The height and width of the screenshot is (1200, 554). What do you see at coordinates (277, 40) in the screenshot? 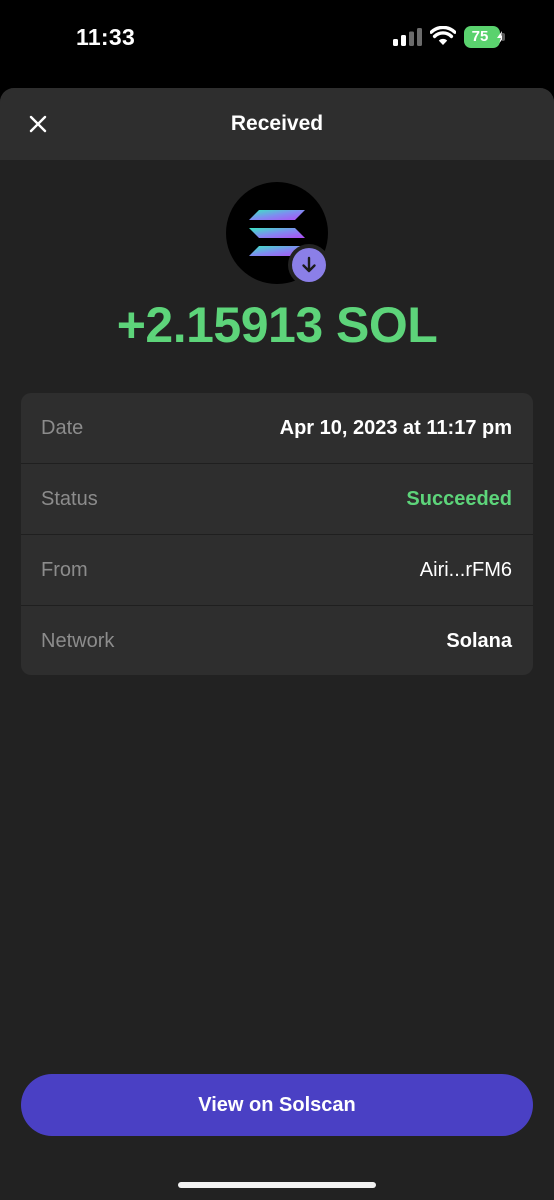
I see `status-bar: 11:33 75` at bounding box center [277, 40].